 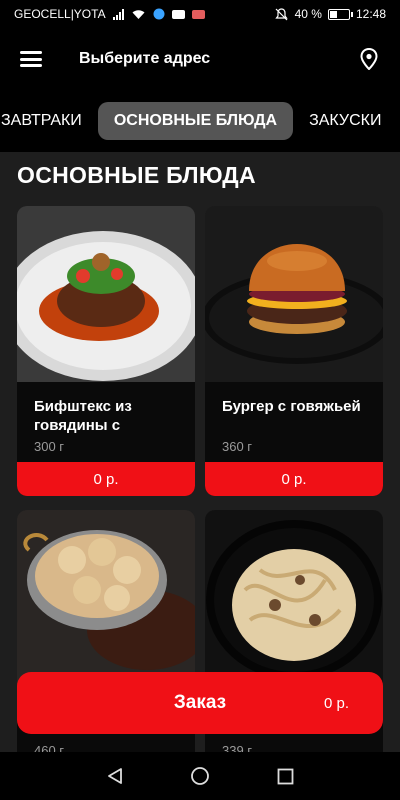 What do you see at coordinates (282, 14) in the screenshot?
I see `mute-icon` at bounding box center [282, 14].